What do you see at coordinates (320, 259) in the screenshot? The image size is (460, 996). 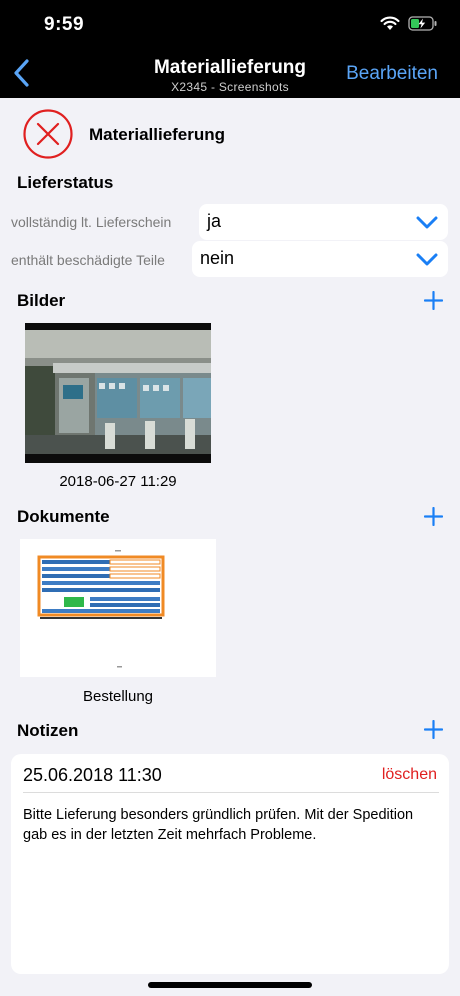 I see `dropdown-damaged: nein` at bounding box center [320, 259].